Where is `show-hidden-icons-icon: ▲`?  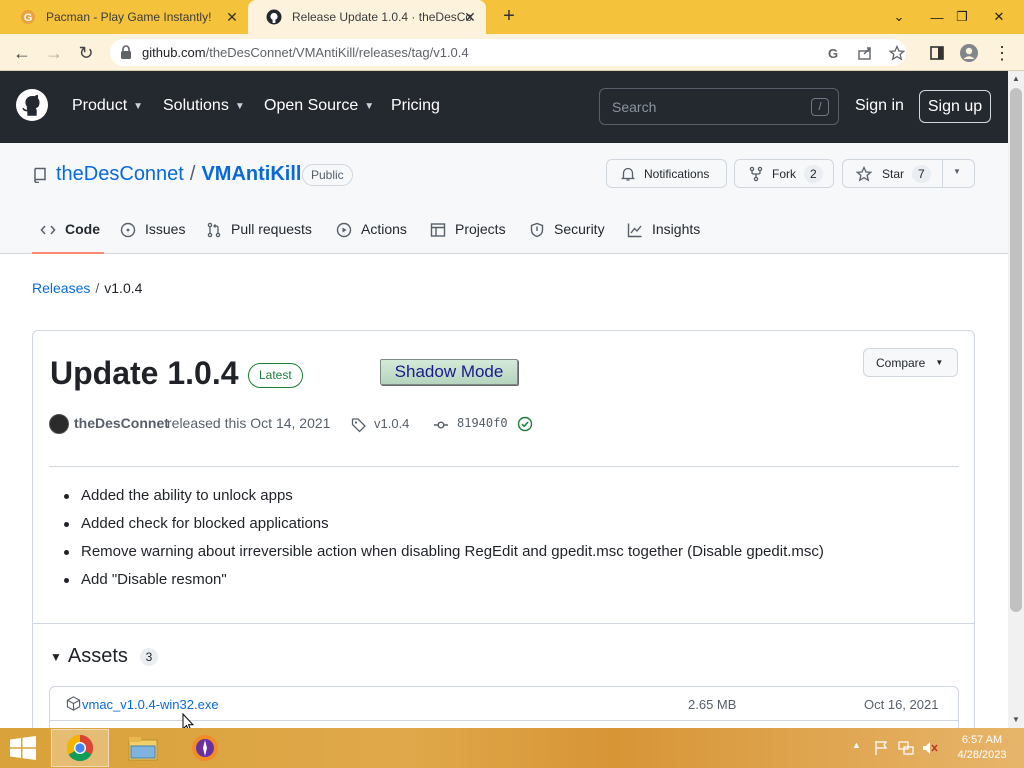 show-hidden-icons-icon: ▲ is located at coordinates (856, 745).